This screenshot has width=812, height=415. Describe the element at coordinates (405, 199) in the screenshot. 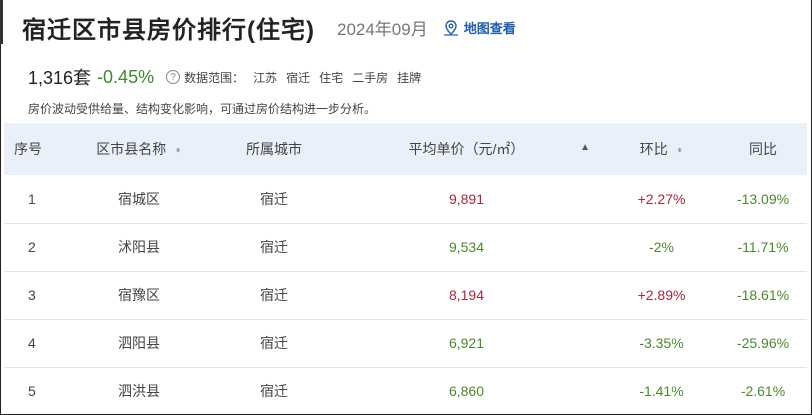

I see `table-row: 1 宿城区 宿迁 9,891 +2.27% -13.09%` at that location.